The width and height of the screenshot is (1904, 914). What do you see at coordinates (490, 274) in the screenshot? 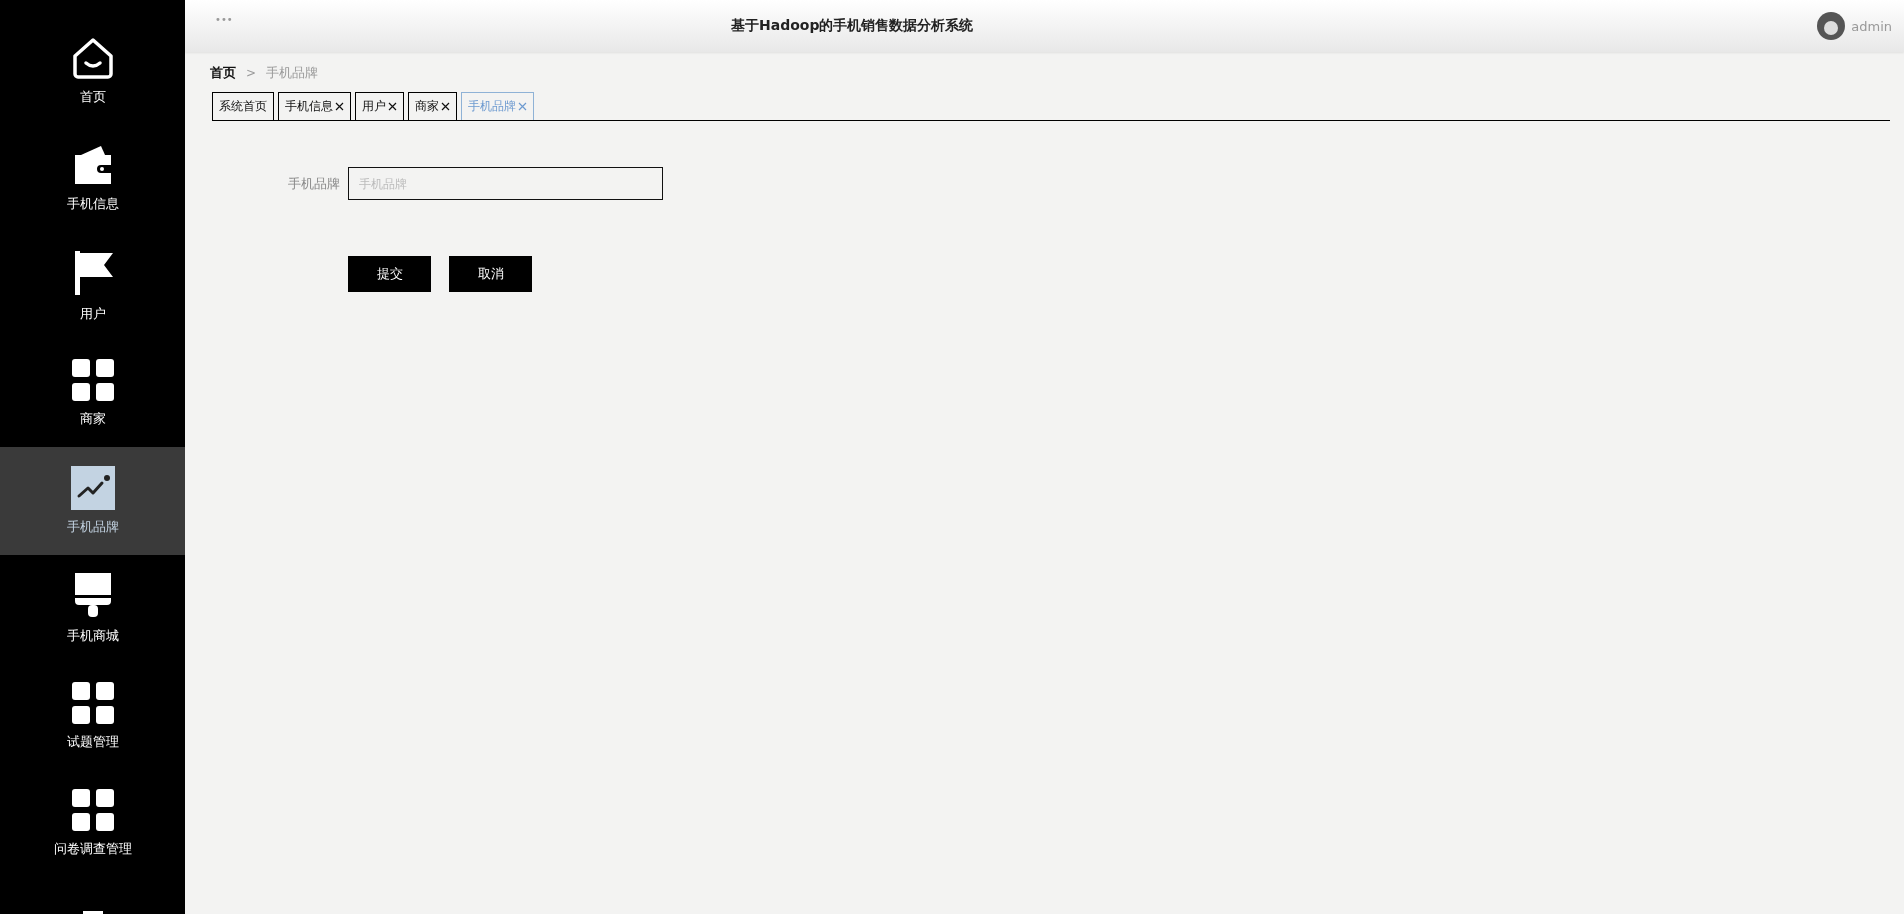
I see `cancel-button: 取消` at bounding box center [490, 274].